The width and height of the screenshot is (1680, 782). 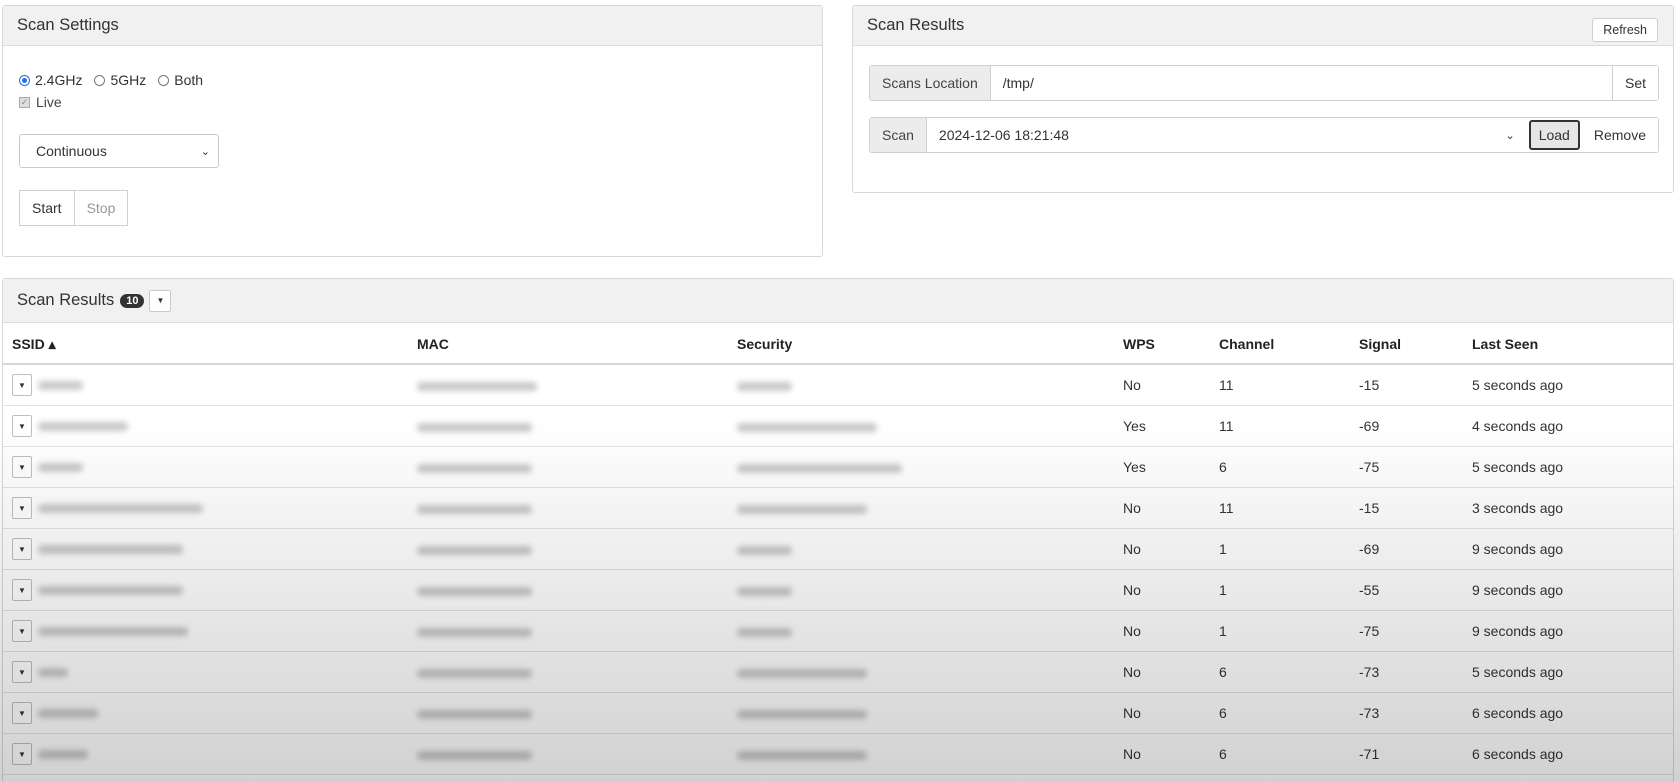 I want to click on band-label: Both, so click(x=189, y=80).